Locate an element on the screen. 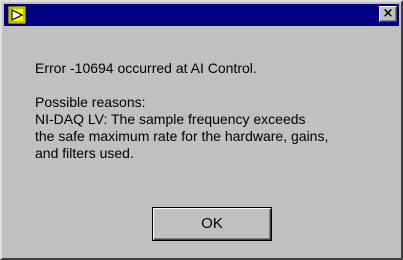 The image size is (403, 260). close-icon: × is located at coordinates (388, 13).